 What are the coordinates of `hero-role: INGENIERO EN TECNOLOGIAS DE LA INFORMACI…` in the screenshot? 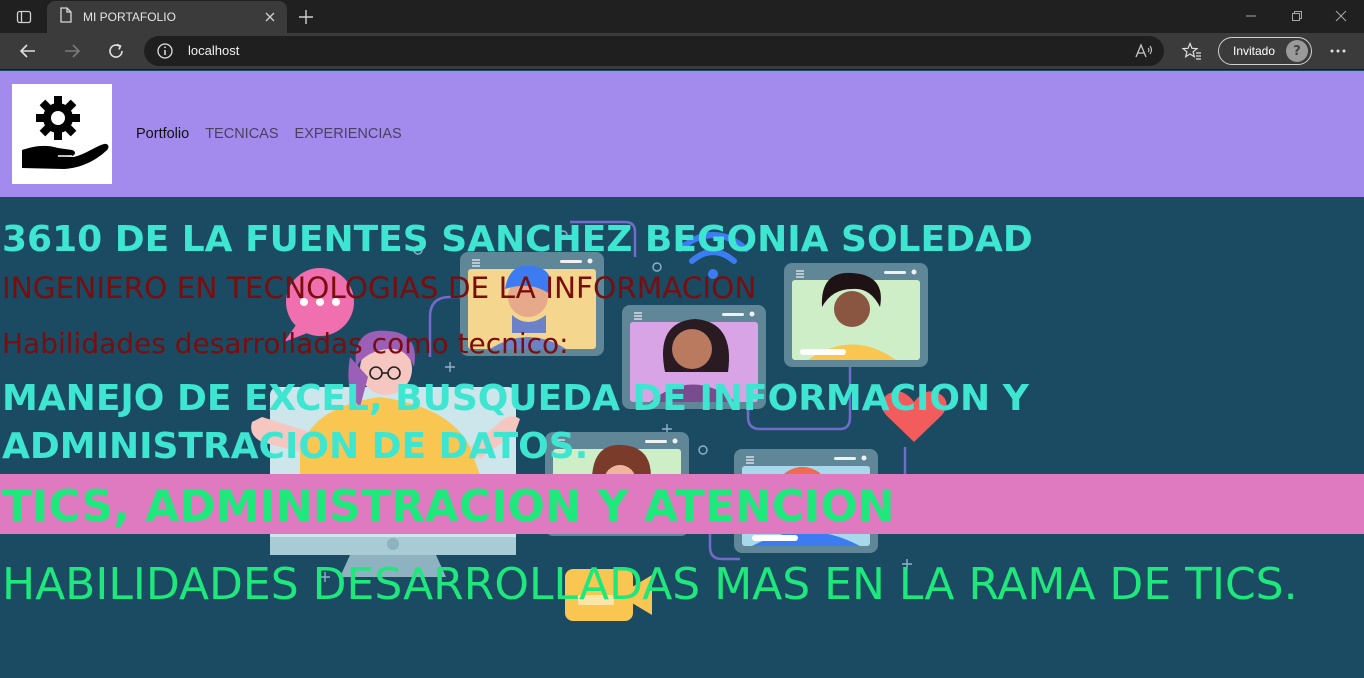 It's located at (379, 288).